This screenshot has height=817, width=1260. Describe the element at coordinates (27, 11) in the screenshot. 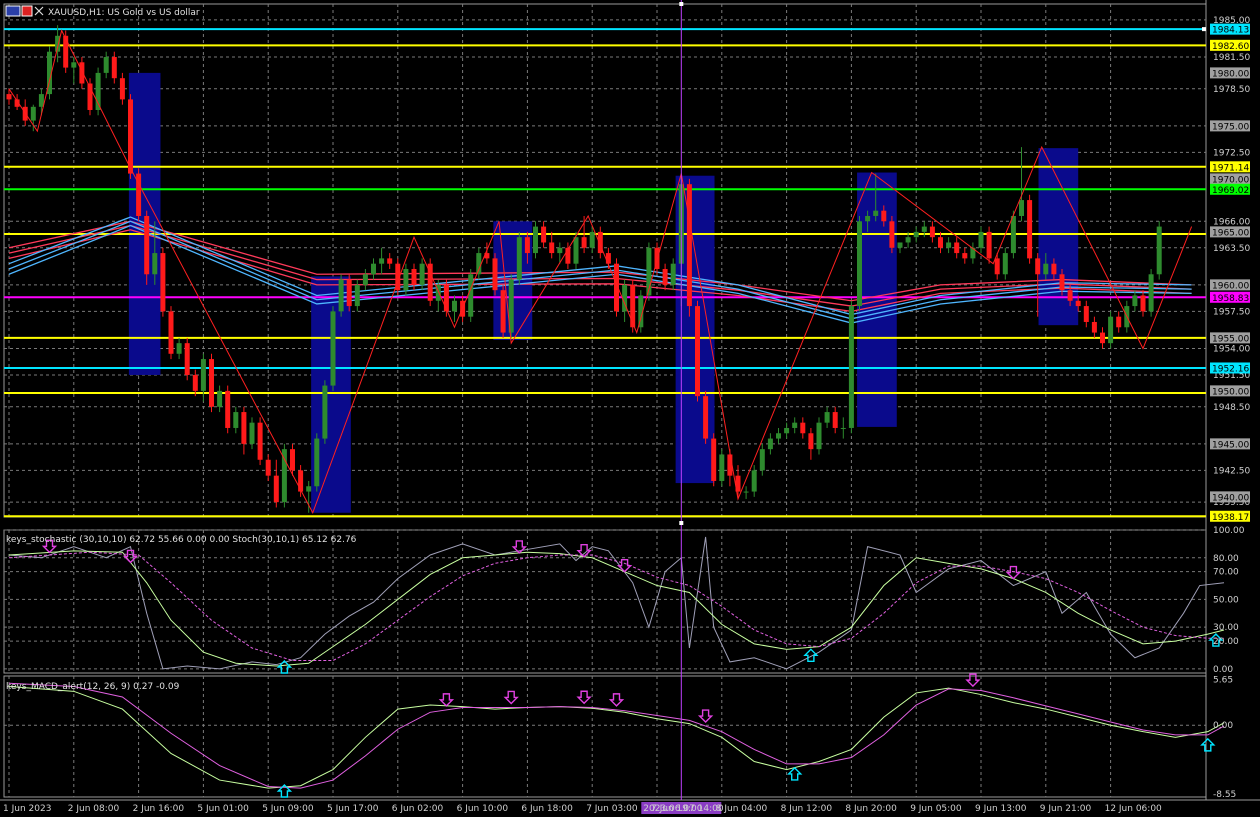

I see `flag-icon` at that location.